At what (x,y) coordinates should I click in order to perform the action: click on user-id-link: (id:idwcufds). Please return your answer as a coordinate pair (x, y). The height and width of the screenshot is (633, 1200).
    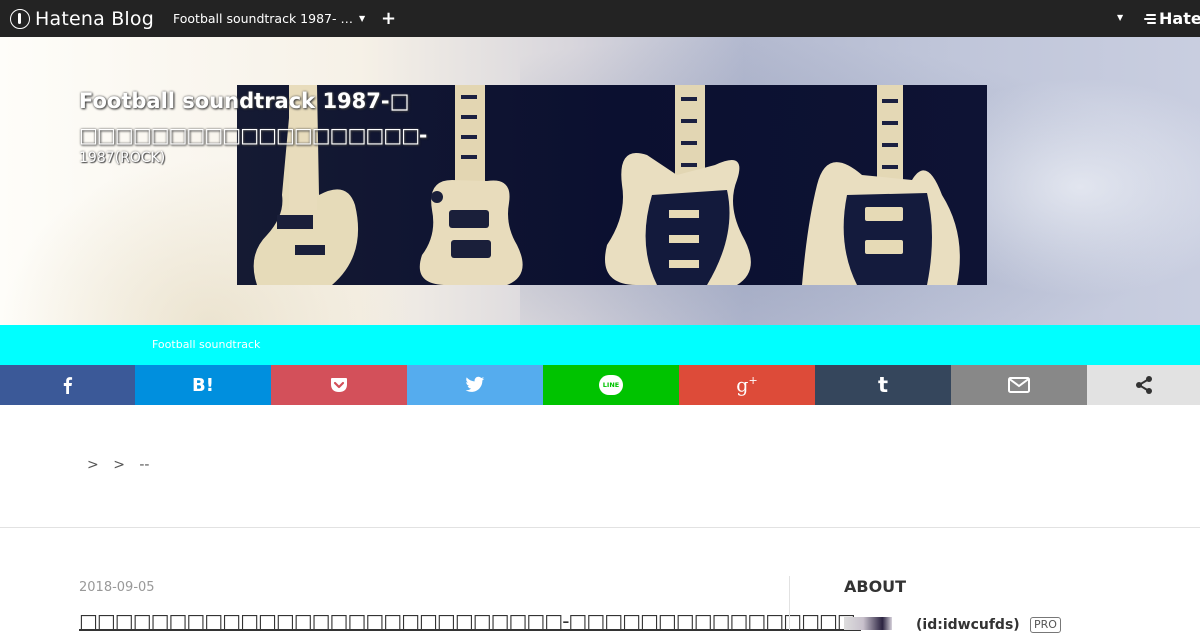
    Looking at the image, I should click on (968, 625).